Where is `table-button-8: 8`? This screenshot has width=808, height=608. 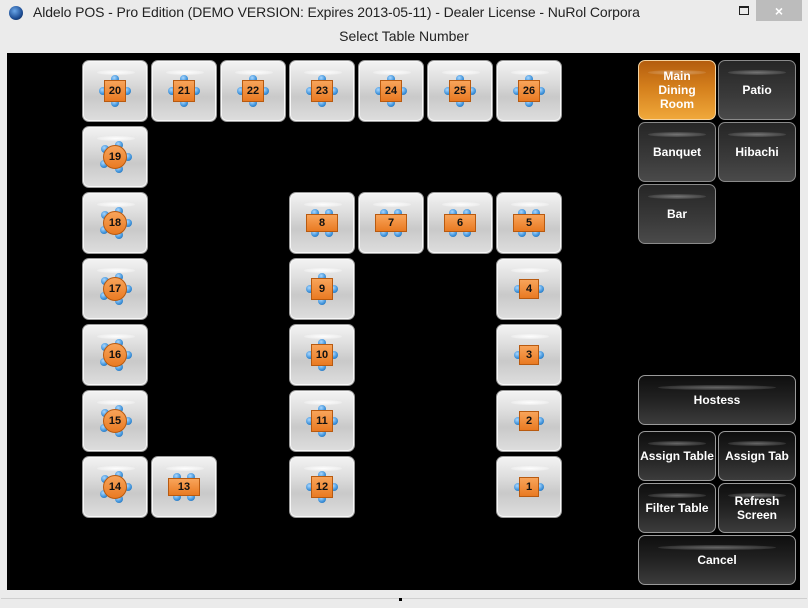
table-button-8: 8 is located at coordinates (322, 223).